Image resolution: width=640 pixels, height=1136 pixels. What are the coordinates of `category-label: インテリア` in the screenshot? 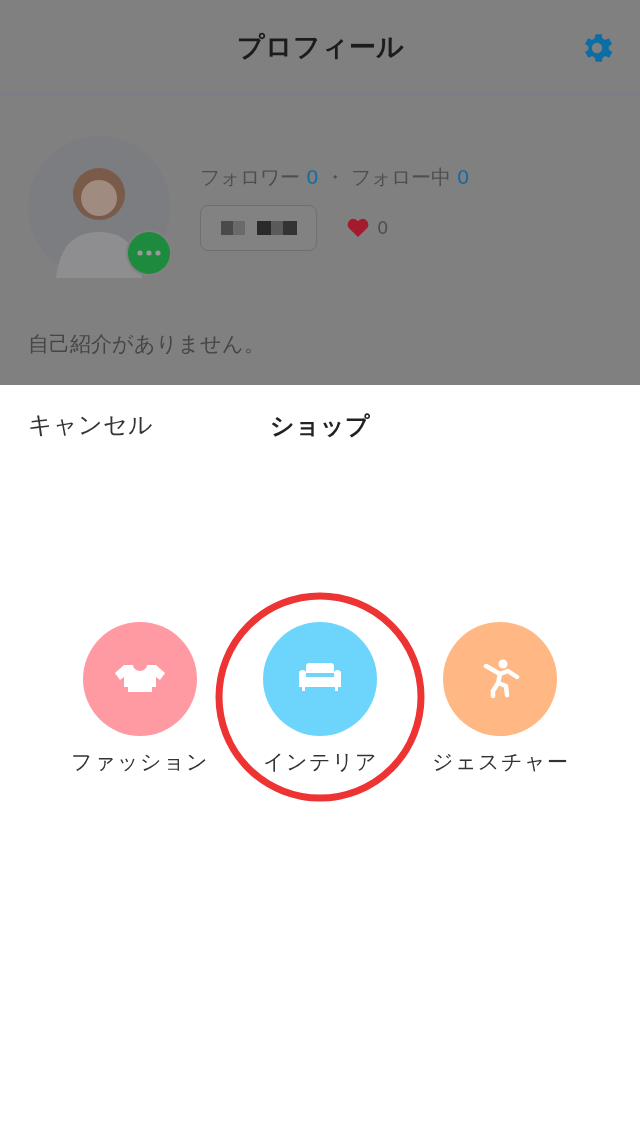 It's located at (320, 762).